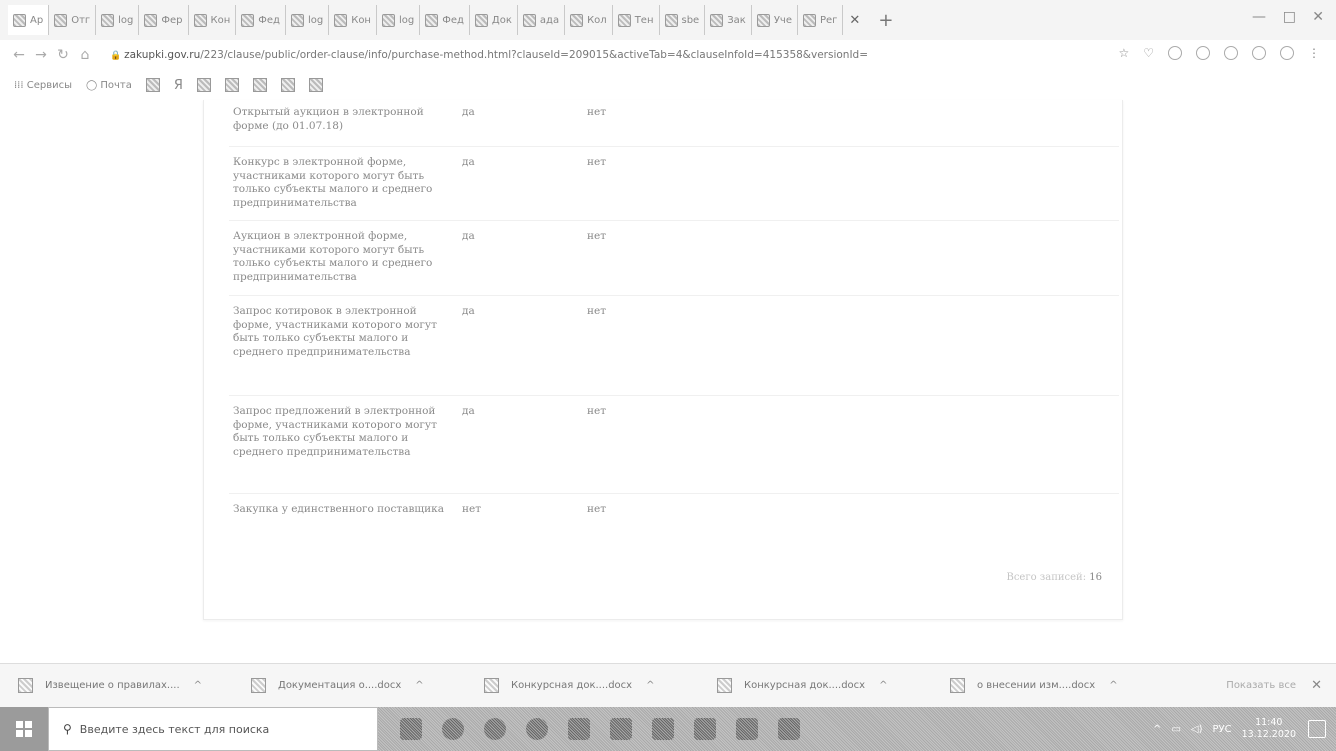 The image size is (1336, 751). Describe the element at coordinates (621, 729) in the screenshot. I see `photos-app-icon` at that location.